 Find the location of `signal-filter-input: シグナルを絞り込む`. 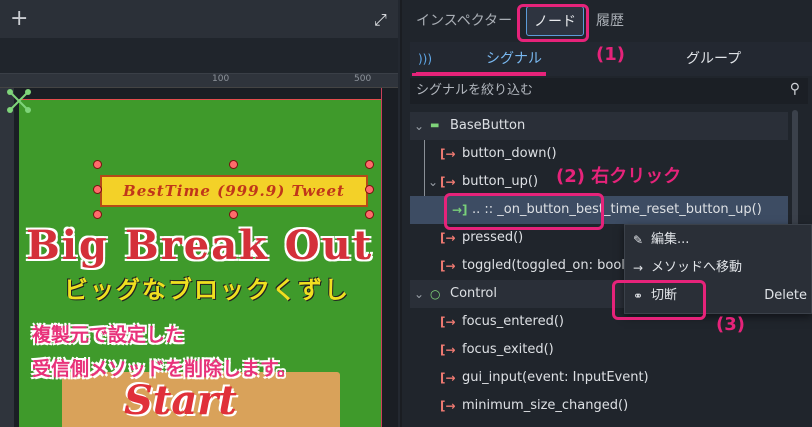

signal-filter-input: シグナルを絞り込む is located at coordinates (474, 91).